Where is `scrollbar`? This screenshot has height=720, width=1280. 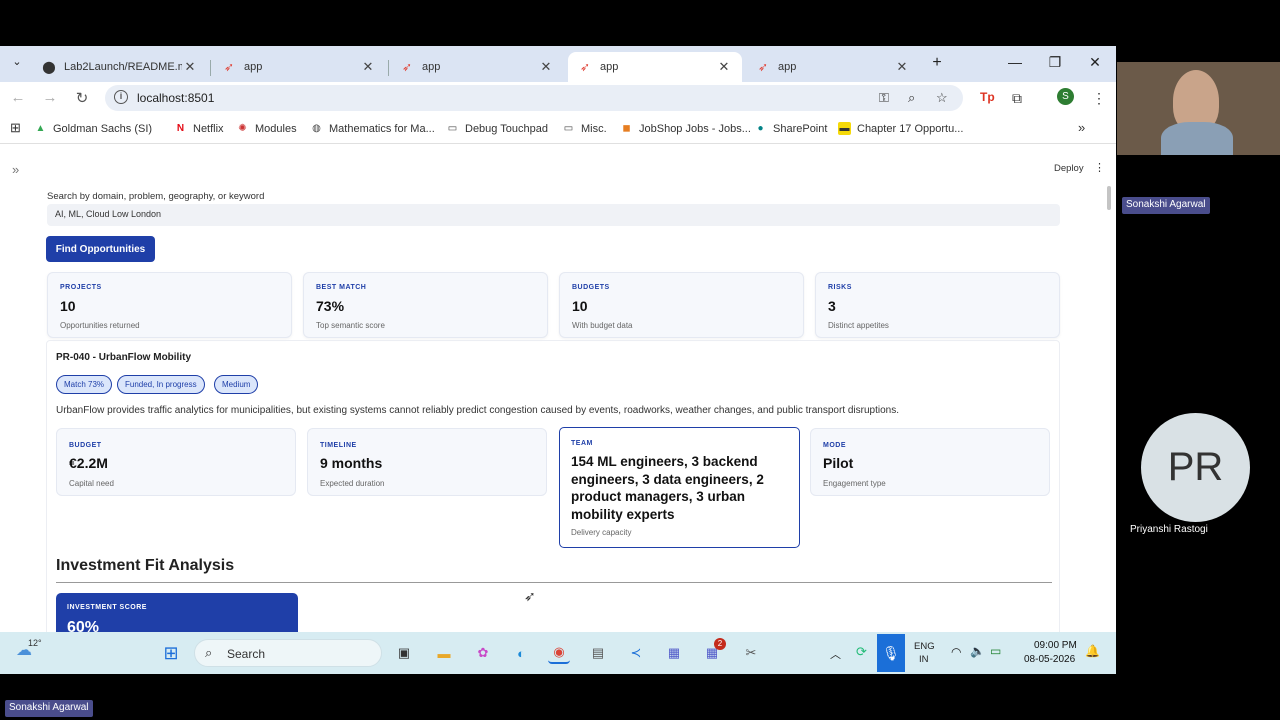 scrollbar is located at coordinates (1109, 198).